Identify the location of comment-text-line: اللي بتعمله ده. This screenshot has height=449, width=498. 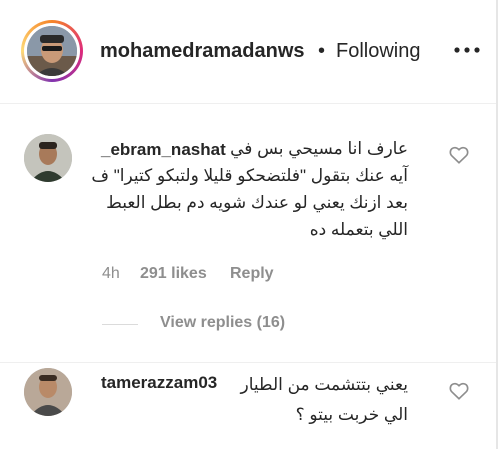
(358, 229).